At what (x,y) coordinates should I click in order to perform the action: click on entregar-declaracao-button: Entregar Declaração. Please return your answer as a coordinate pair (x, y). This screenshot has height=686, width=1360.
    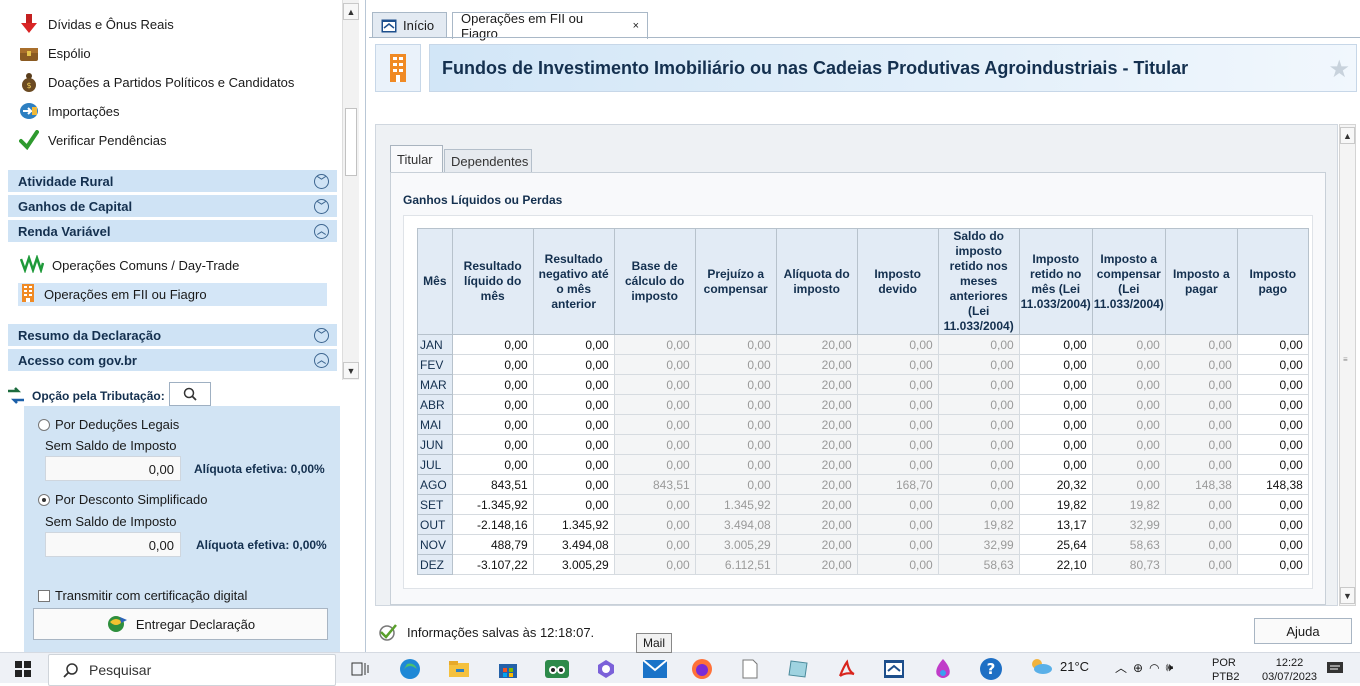
    Looking at the image, I should click on (180, 624).